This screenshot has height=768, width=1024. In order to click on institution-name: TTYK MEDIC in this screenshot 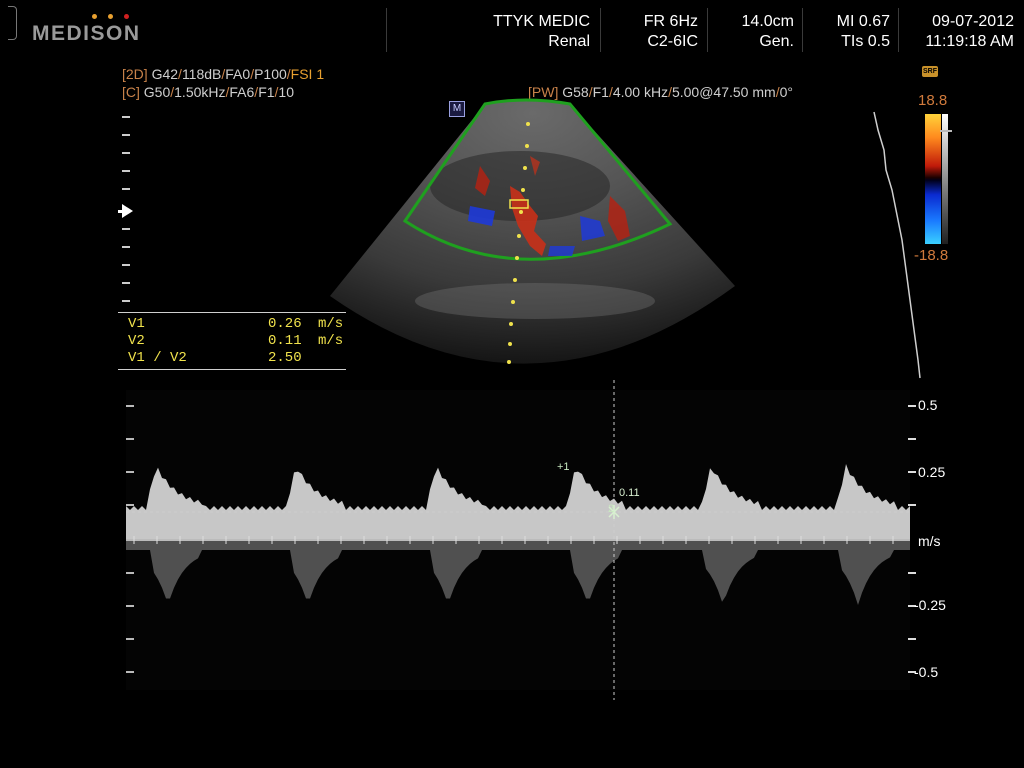, I will do `click(541, 21)`.